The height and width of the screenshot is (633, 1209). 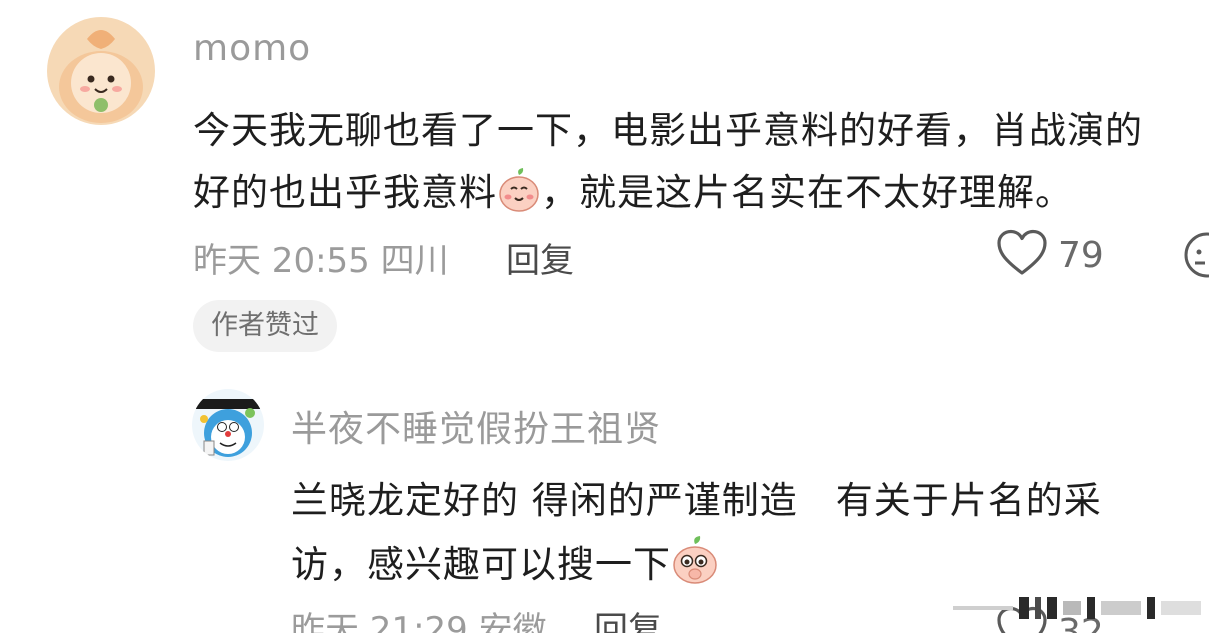 What do you see at coordinates (321, 261) in the screenshot?
I see `comment-timestamp-location: 昨天 20:55 四川` at bounding box center [321, 261].